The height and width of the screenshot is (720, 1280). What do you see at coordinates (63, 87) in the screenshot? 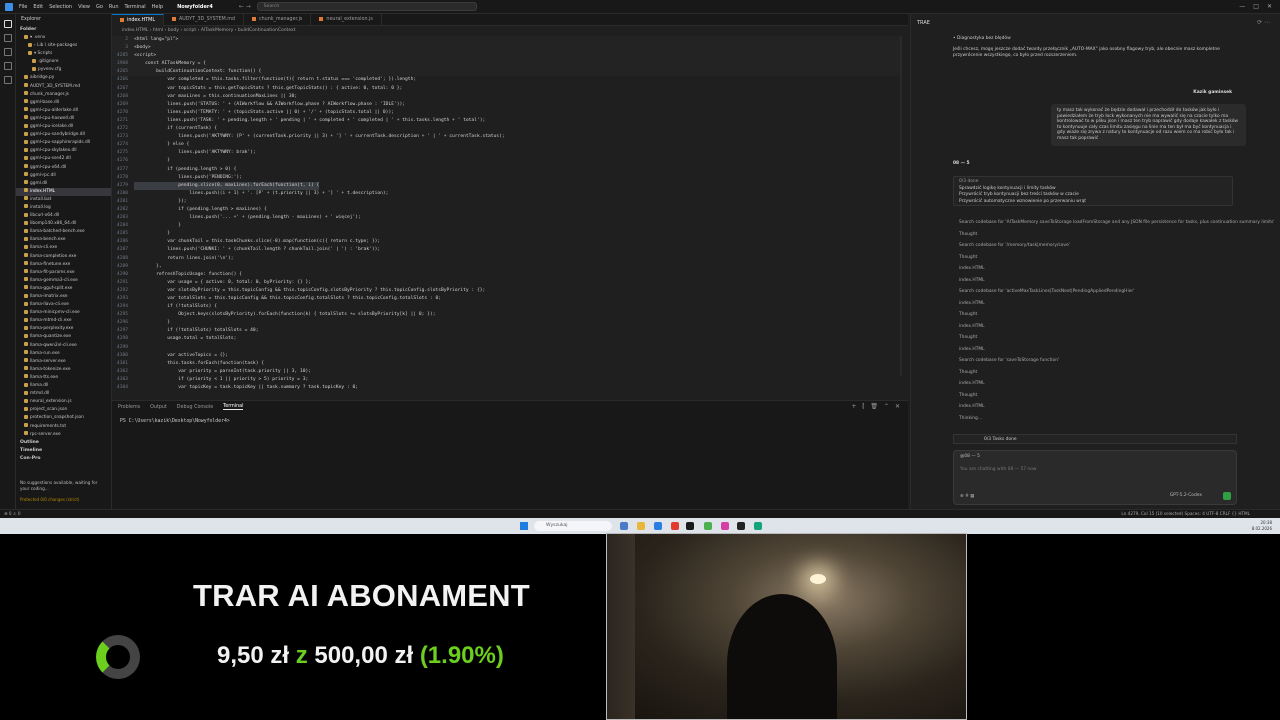
I see `file-tree-item: AUDYT_3D_SYSTEM.md` at bounding box center [63, 87].